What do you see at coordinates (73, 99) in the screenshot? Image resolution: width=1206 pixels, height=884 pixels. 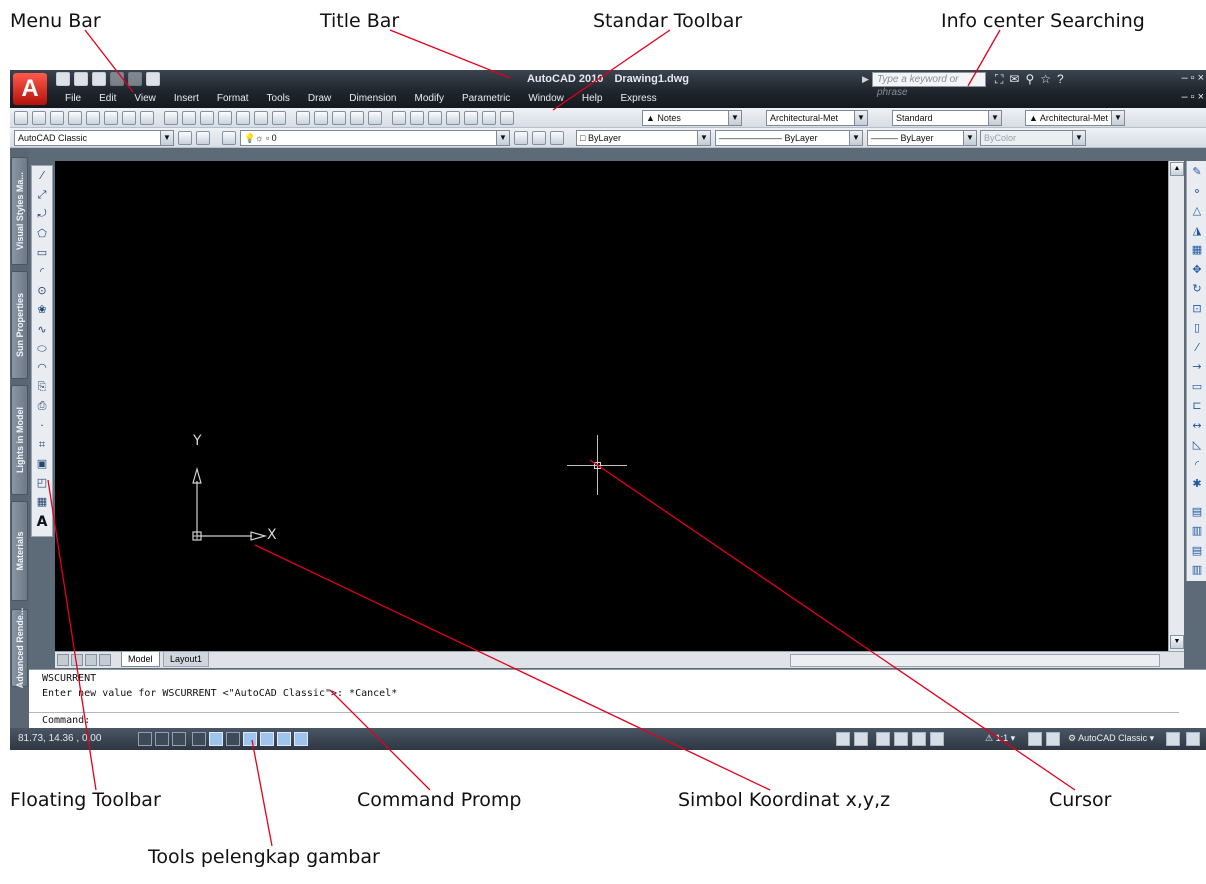 I see `menu-item-file: File` at bounding box center [73, 99].